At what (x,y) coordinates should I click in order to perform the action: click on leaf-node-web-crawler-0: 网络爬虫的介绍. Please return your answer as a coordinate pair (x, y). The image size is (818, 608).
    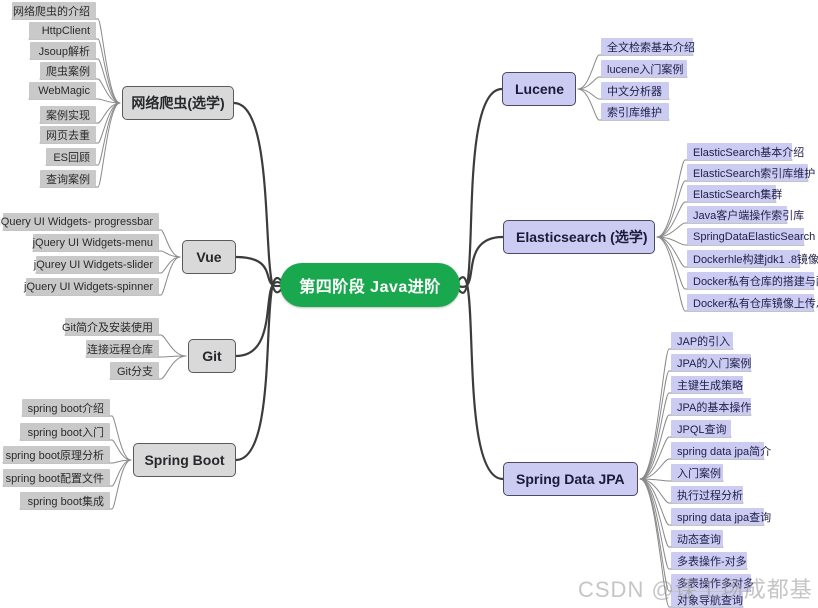
    Looking at the image, I should click on (54, 10).